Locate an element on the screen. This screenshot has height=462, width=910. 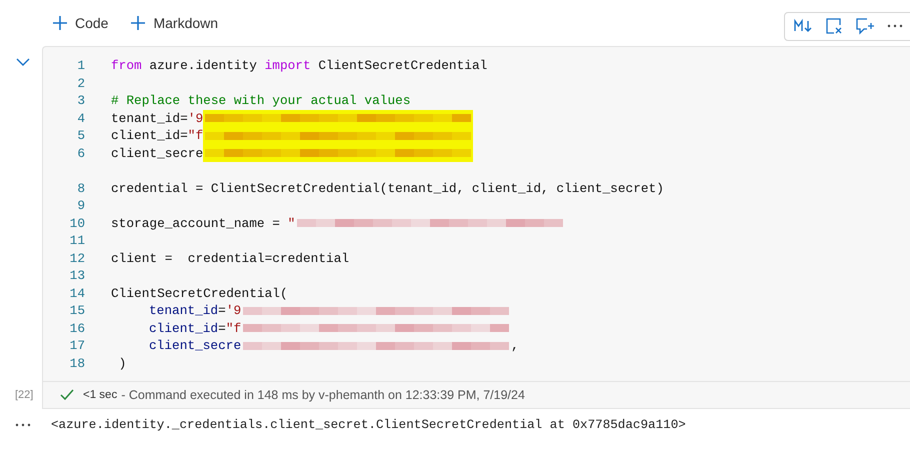
status-text: - Command executed in 148 ms by v-phemanth on 12:33:39 PM, 7/19/24 is located at coordinates (323, 395).